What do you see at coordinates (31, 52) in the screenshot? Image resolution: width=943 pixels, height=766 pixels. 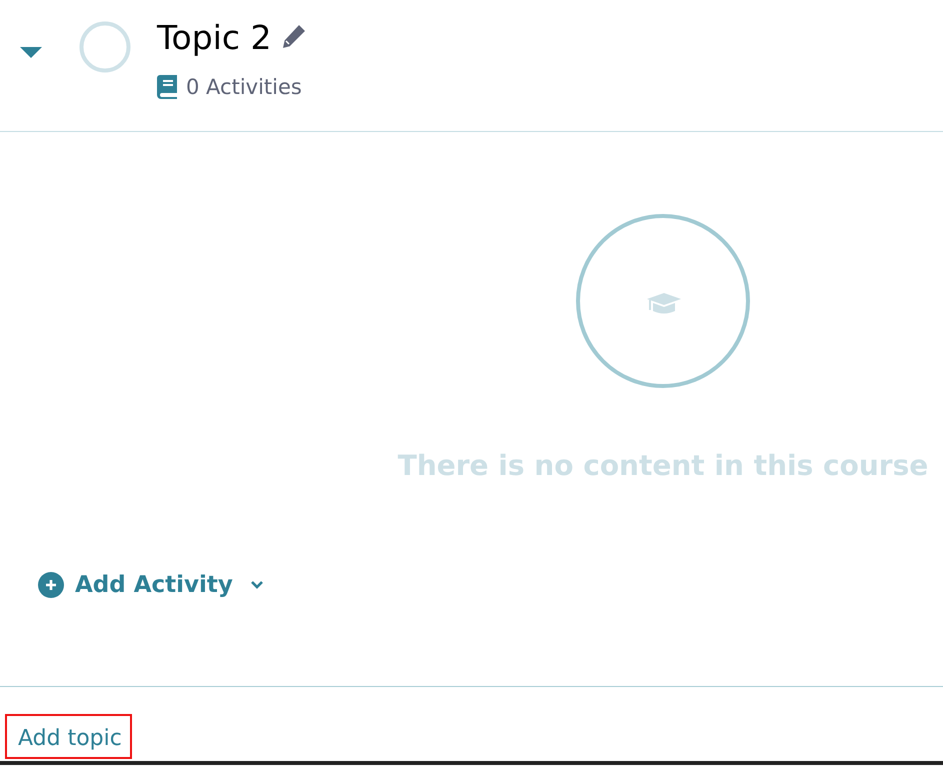 I see `caret-icon` at bounding box center [31, 52].